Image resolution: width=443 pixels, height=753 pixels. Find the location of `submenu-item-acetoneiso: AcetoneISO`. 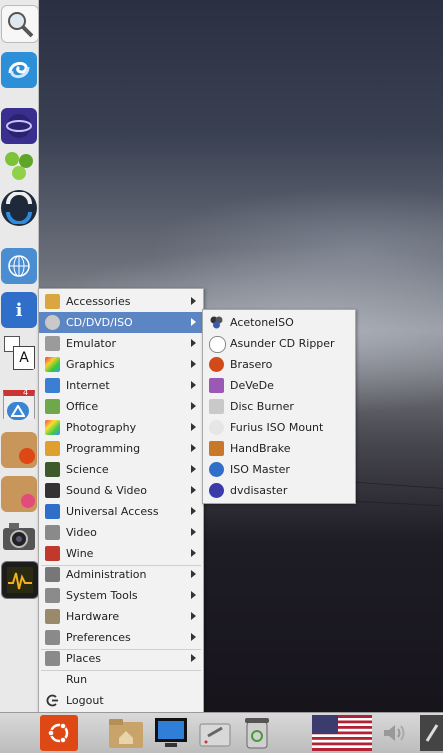

submenu-item-acetoneiso: AcetoneISO is located at coordinates (279, 322).